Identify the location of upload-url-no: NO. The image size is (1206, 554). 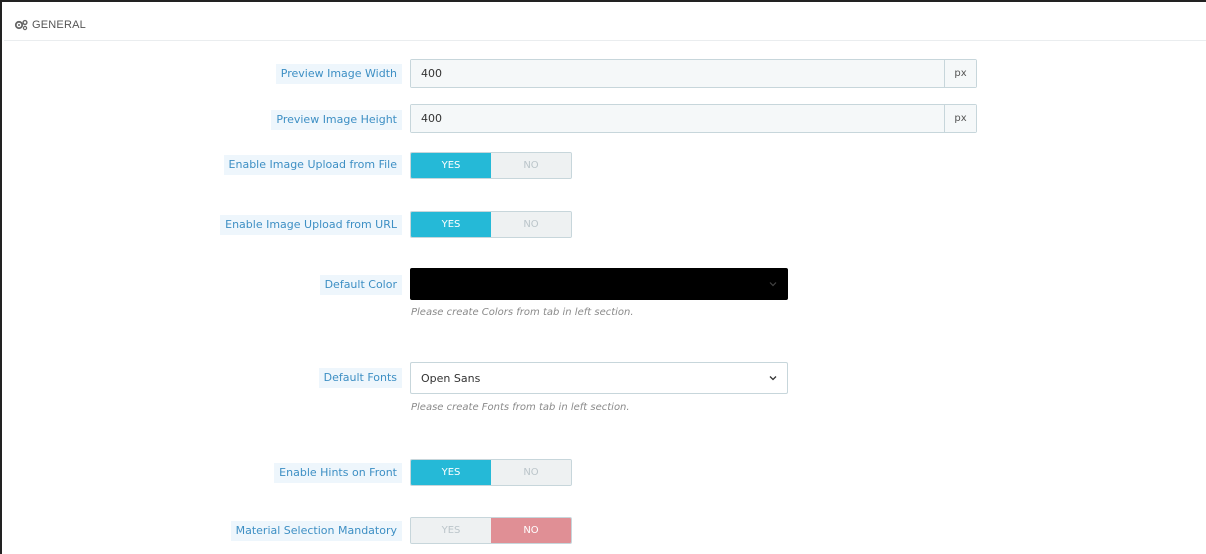
(531, 224).